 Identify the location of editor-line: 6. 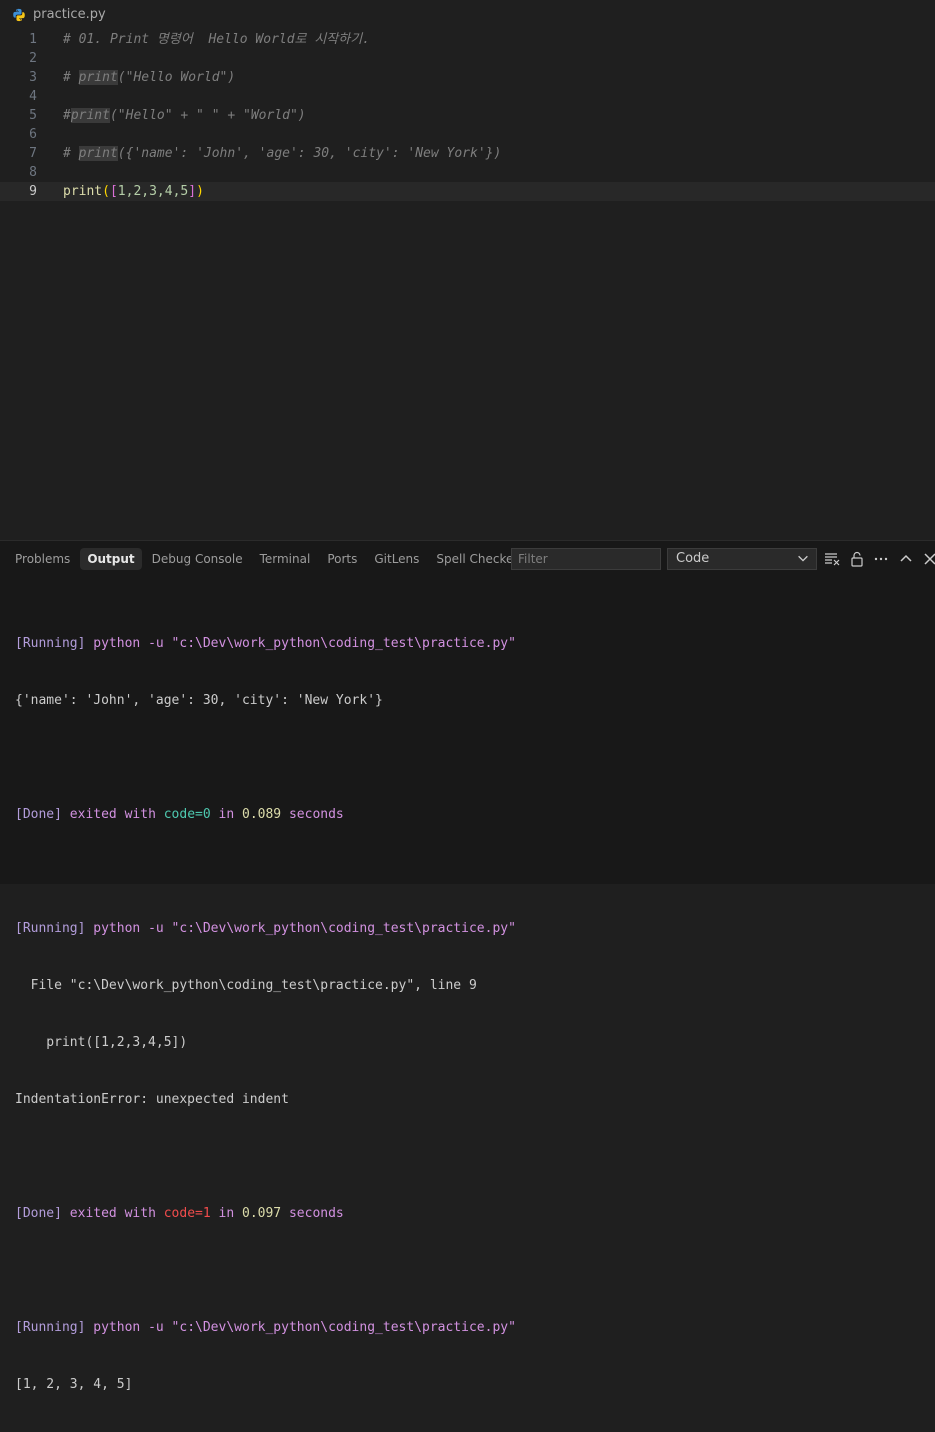
(467, 134).